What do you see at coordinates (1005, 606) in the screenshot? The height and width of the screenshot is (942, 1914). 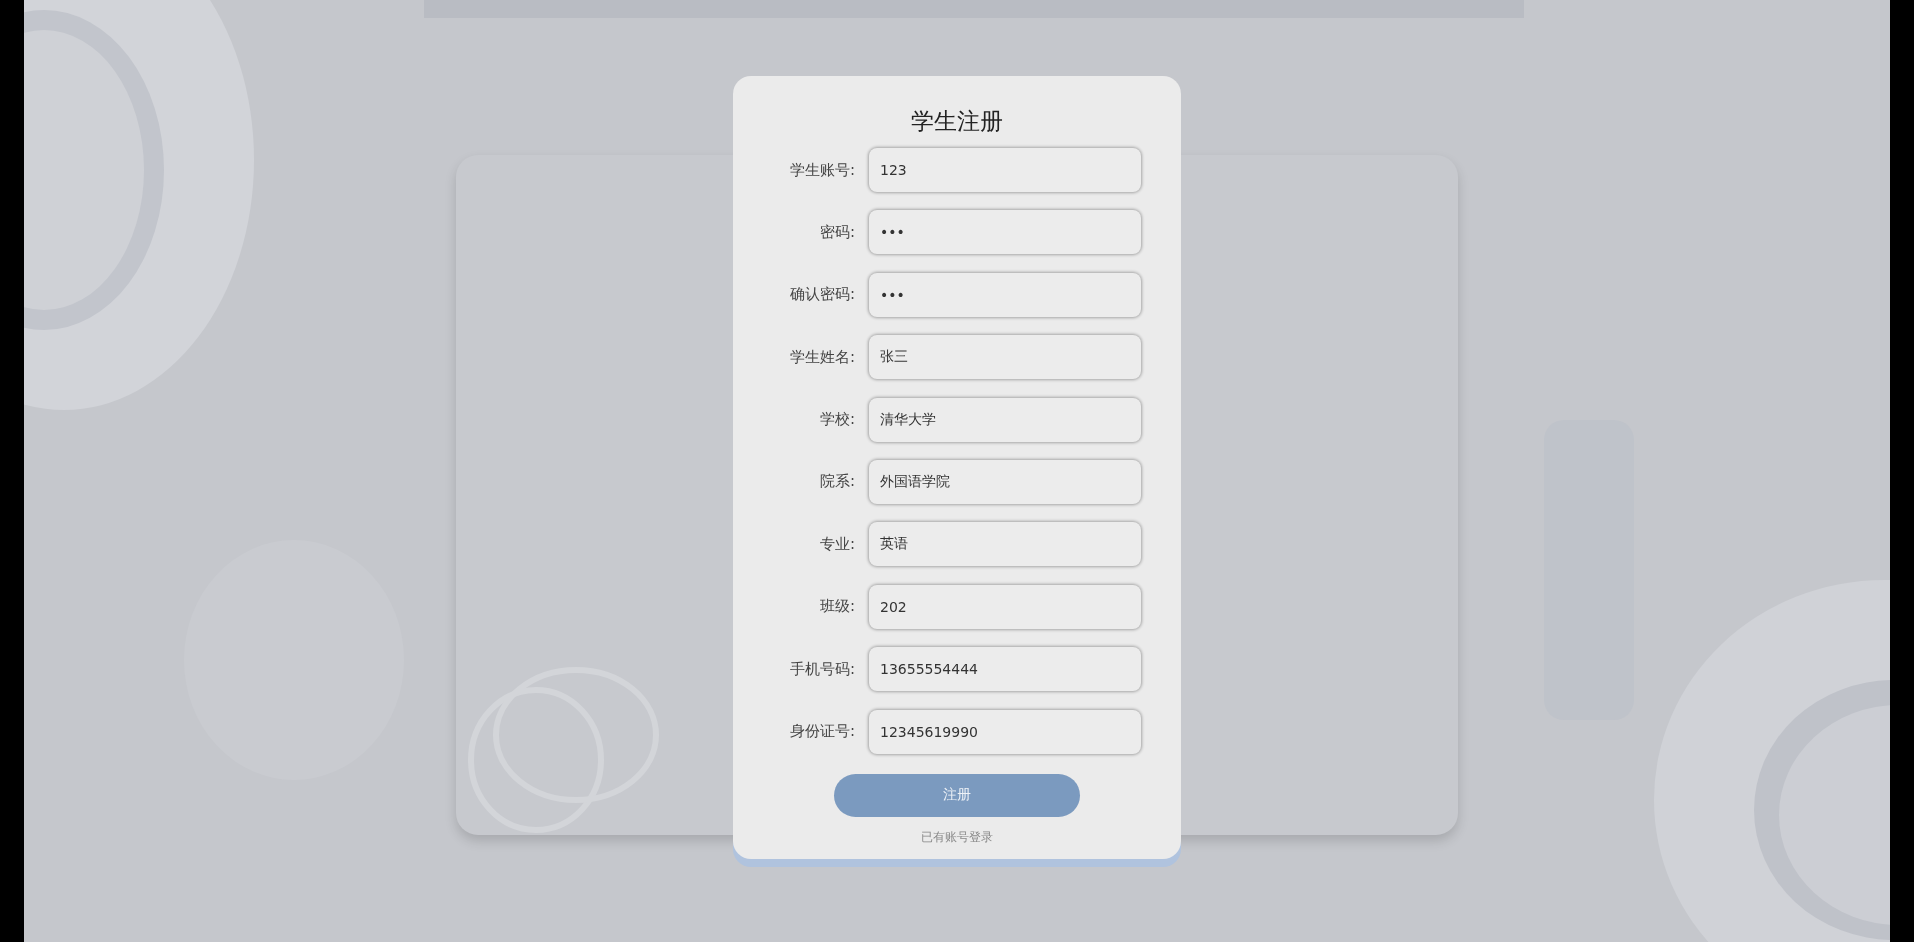 I see `input-field: 202` at bounding box center [1005, 606].